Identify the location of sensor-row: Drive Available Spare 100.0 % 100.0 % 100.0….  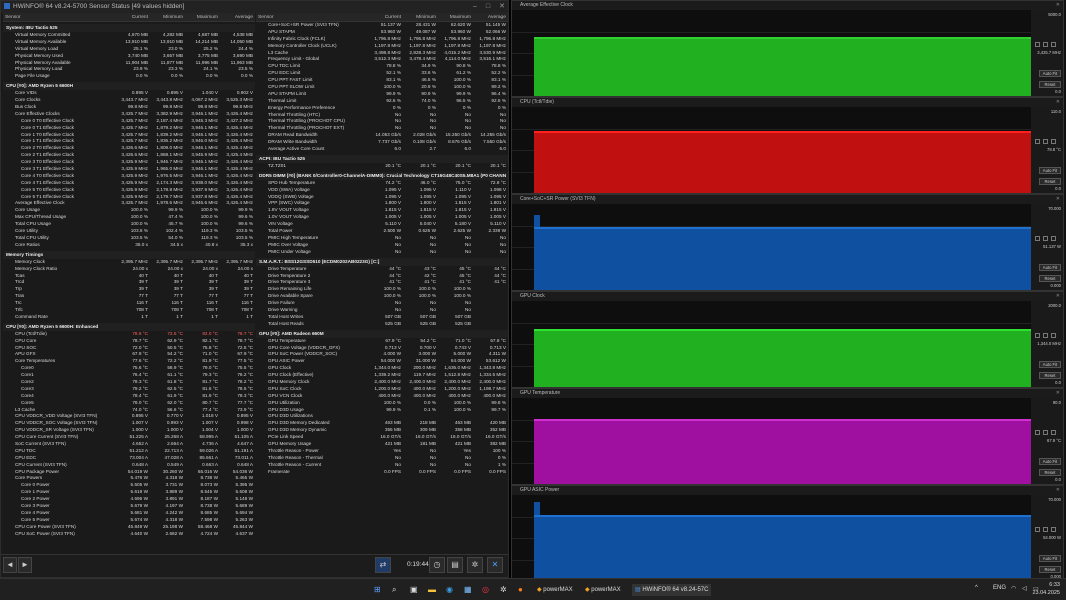
(382, 296).